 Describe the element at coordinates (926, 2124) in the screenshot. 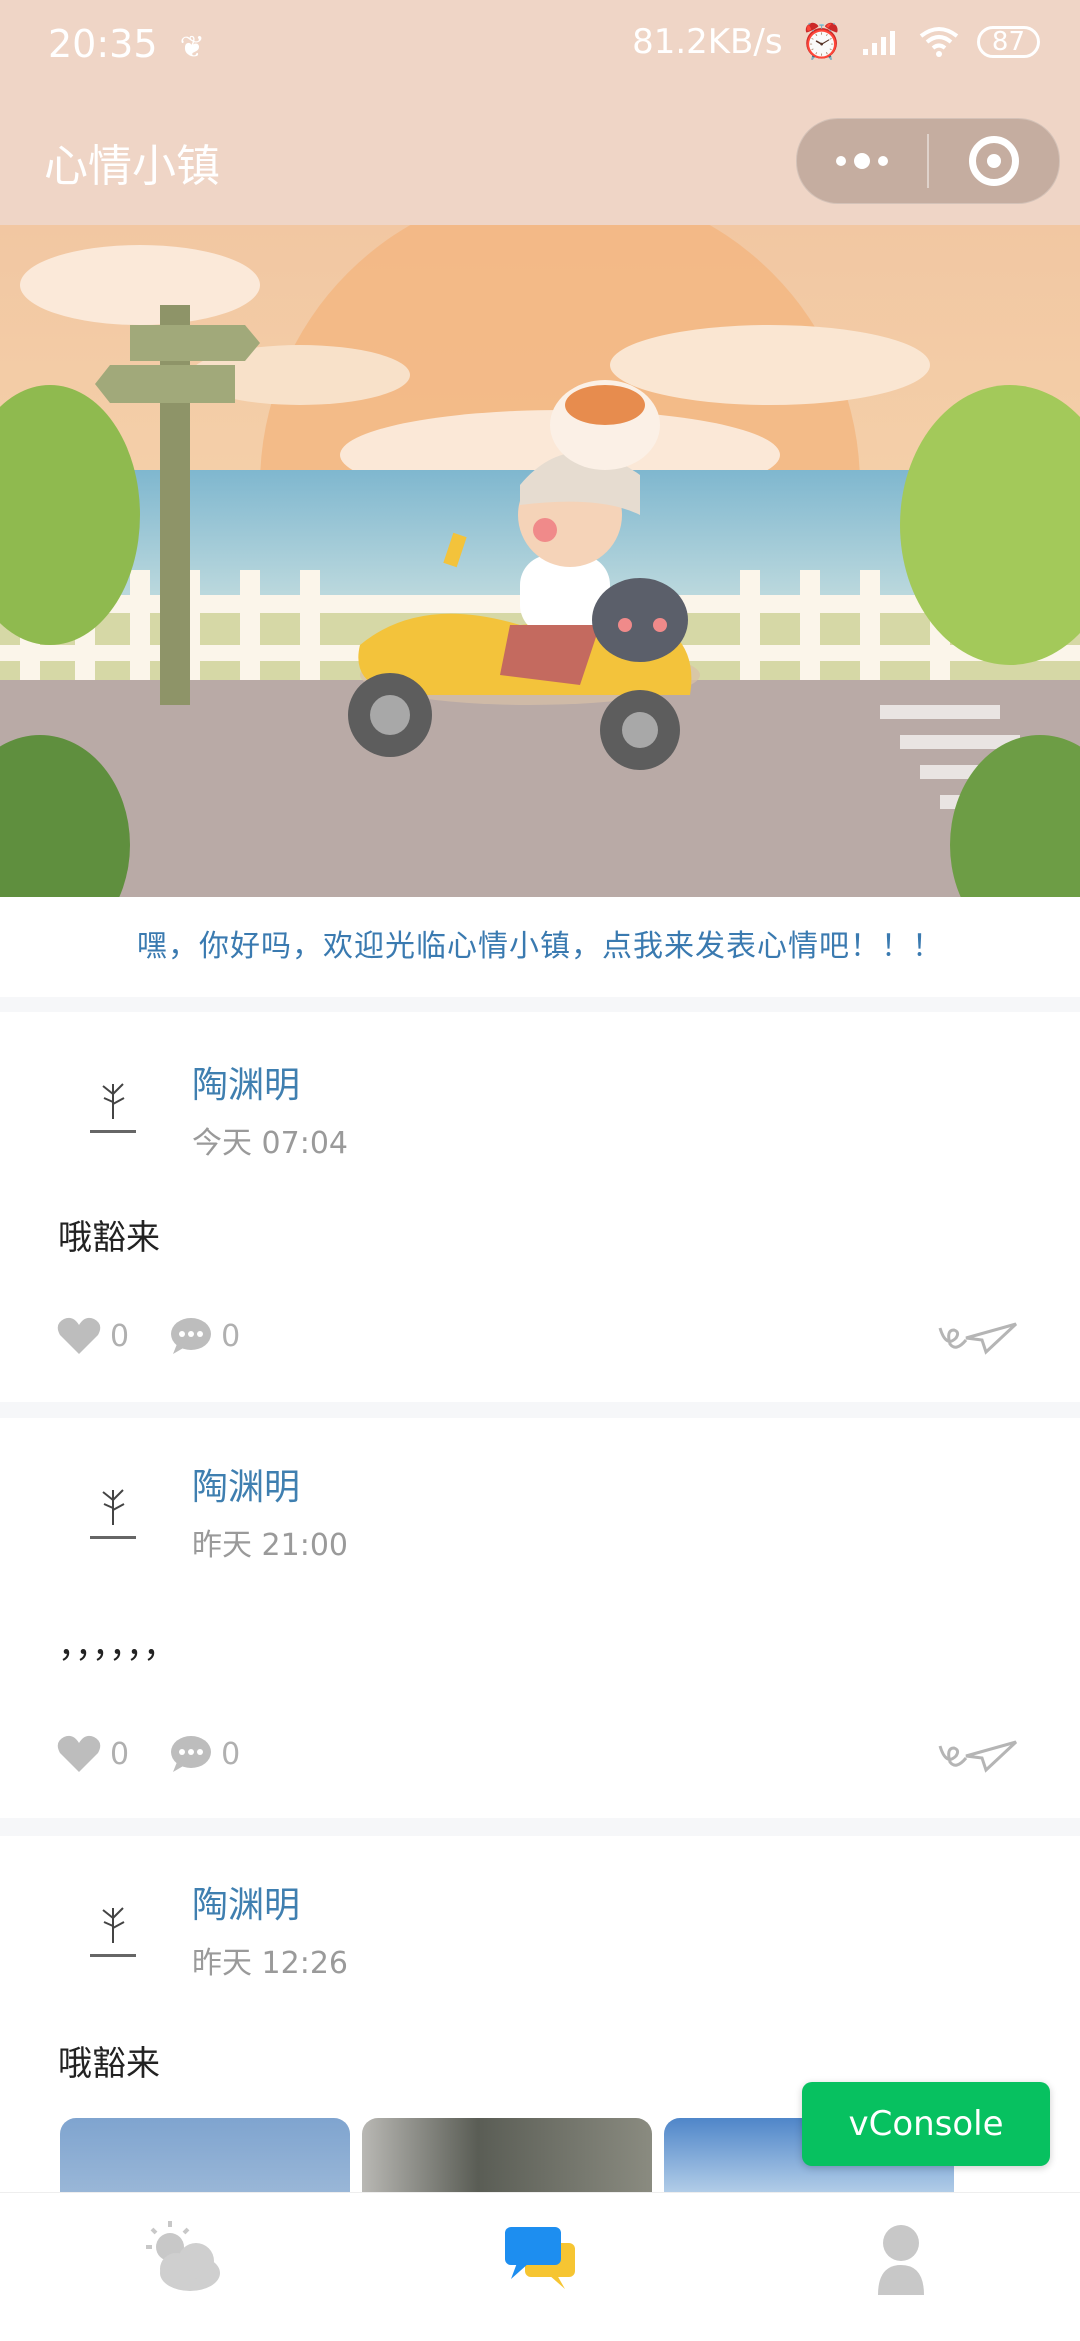

I see `vconsole-button: vConsole` at that location.